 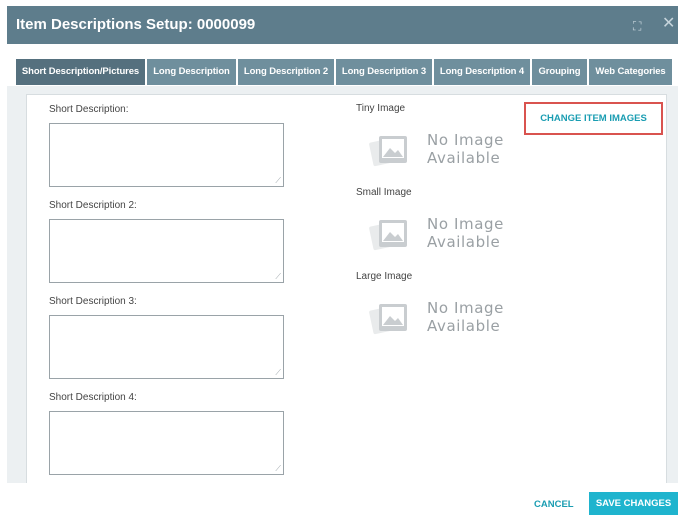 I want to click on change-item-images-label: CHANGE ITEM IMAGES, so click(x=593, y=118).